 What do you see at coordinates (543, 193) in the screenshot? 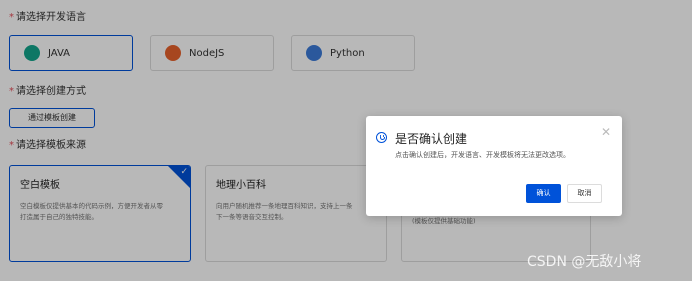
I see `confirm-button: 确认` at bounding box center [543, 193].